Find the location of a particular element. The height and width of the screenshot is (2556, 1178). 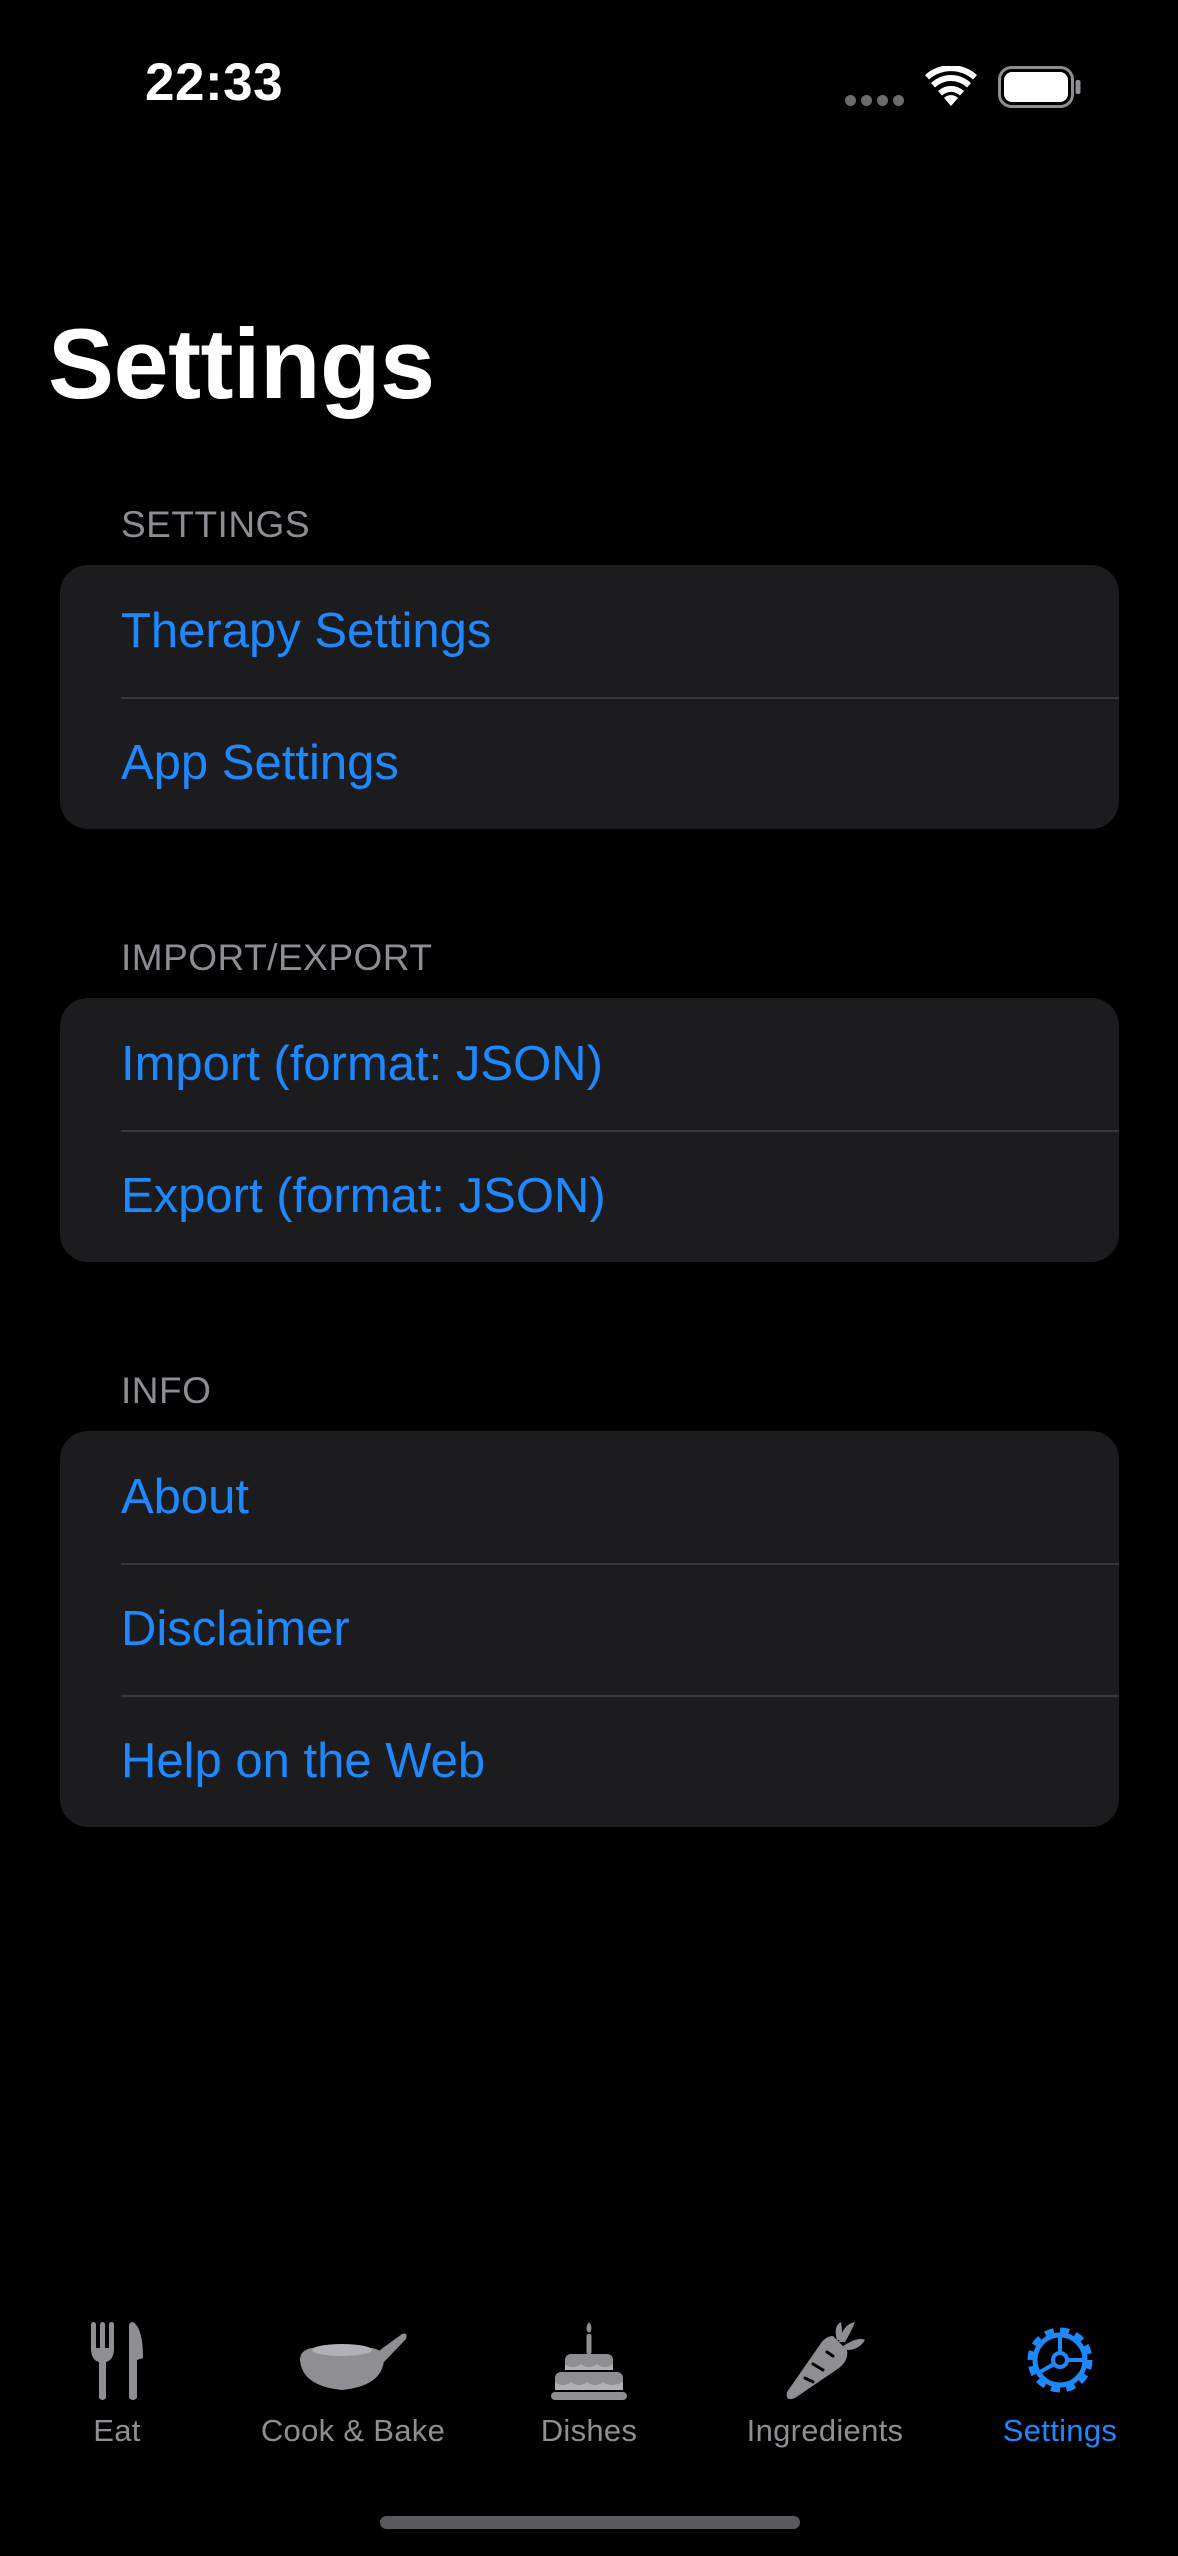

app-settings-label: App Settings is located at coordinates (260, 763).